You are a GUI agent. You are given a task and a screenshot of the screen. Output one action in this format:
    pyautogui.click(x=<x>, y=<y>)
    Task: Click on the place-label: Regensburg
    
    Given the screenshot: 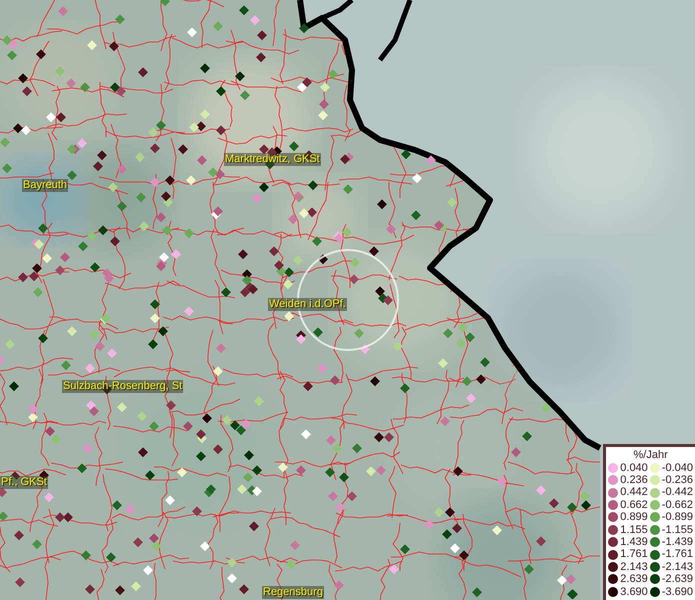 What is the action you would take?
    pyautogui.click(x=293, y=592)
    